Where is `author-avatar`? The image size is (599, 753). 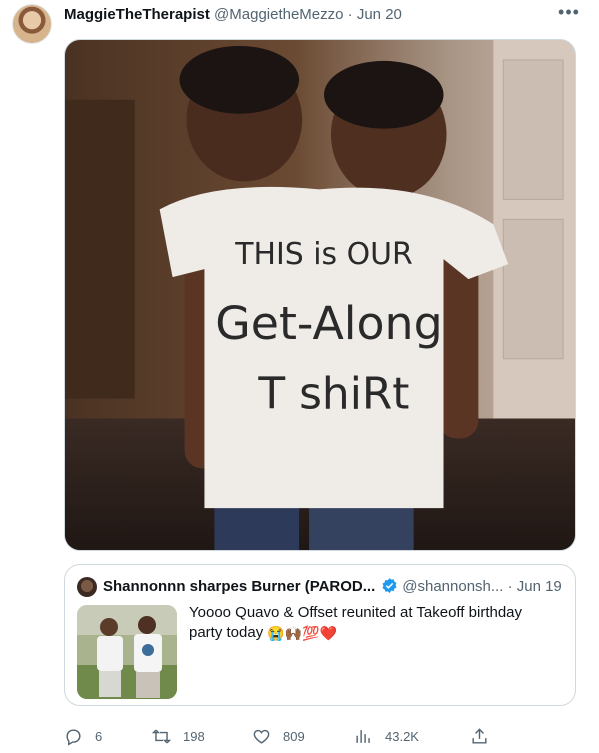 author-avatar is located at coordinates (32, 24).